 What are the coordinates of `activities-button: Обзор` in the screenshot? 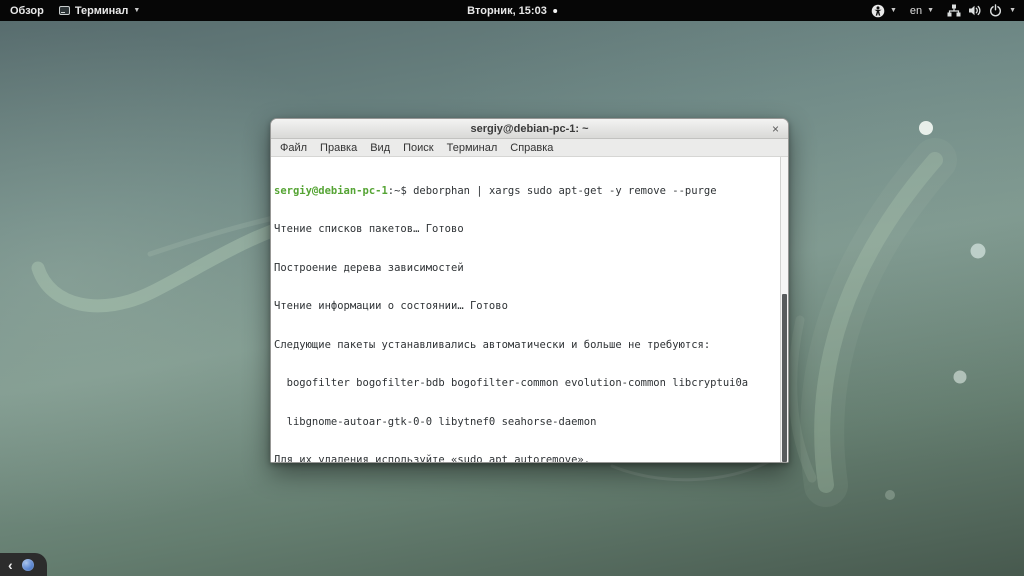 It's located at (27, 11).